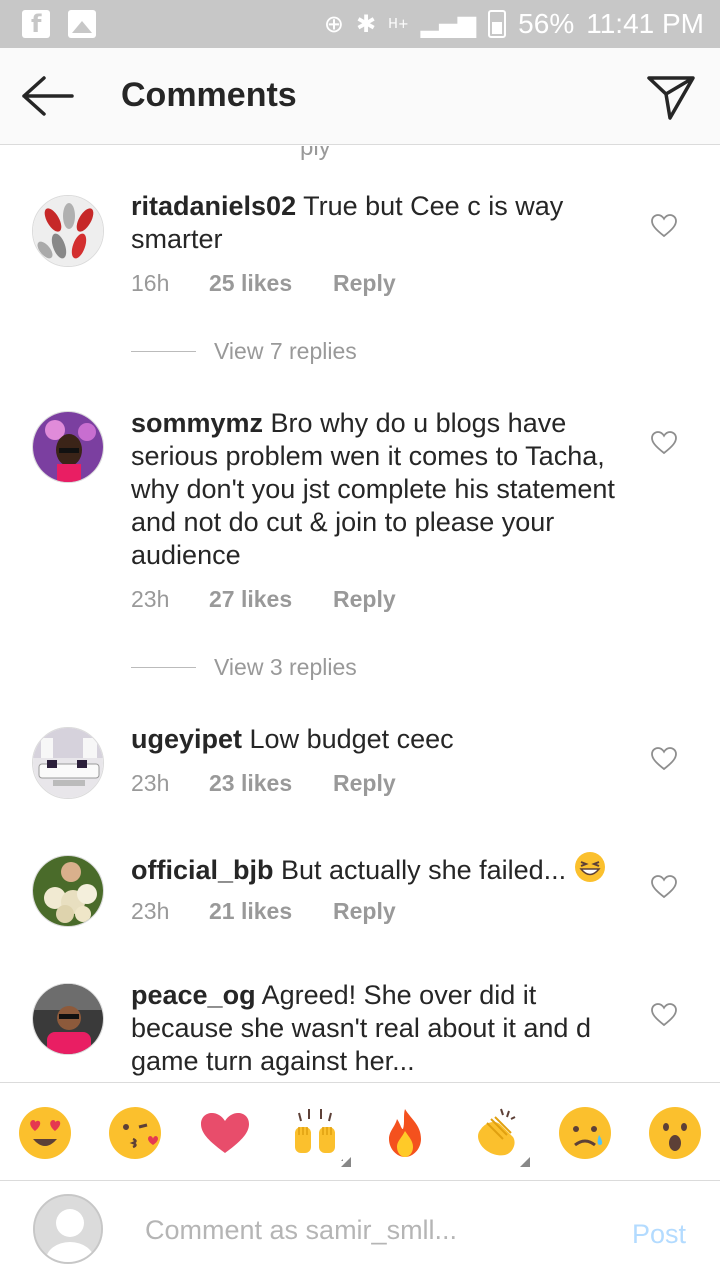  I want to click on network-type: H+, so click(398, 24).